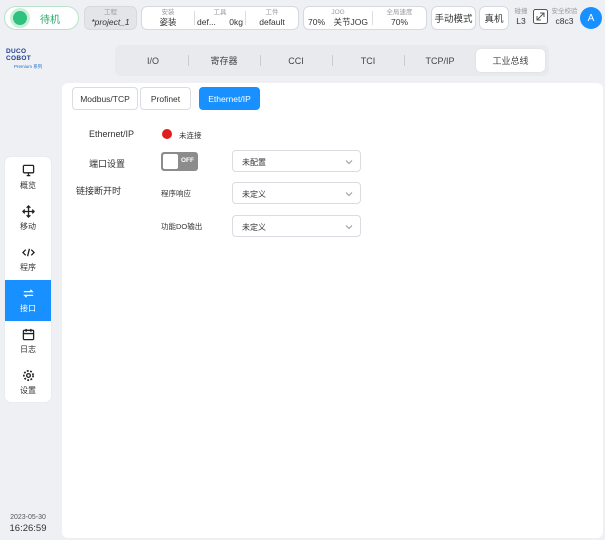 The width and height of the screenshot is (605, 540). Describe the element at coordinates (110, 22) in the screenshot. I see `project-value: *project_1` at that location.